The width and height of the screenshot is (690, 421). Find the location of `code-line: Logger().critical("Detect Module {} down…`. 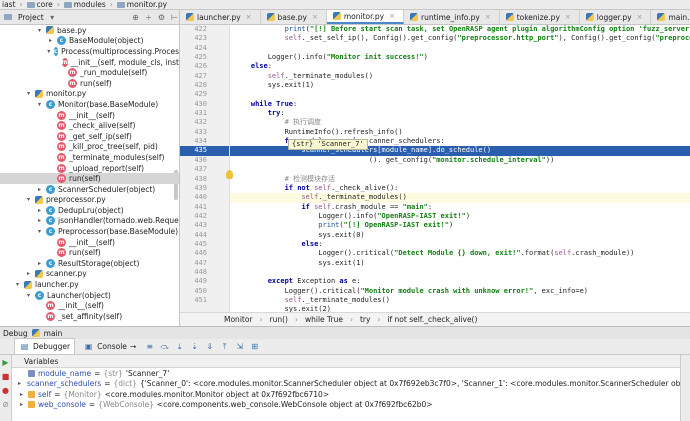

code-line: Logger().critical("Detect Module {} down… is located at coordinates (460, 253).